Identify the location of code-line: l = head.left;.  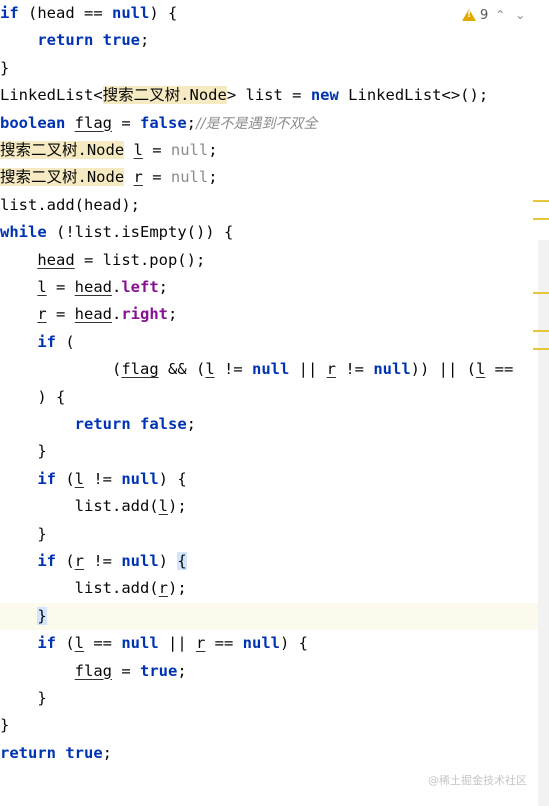
(270, 287).